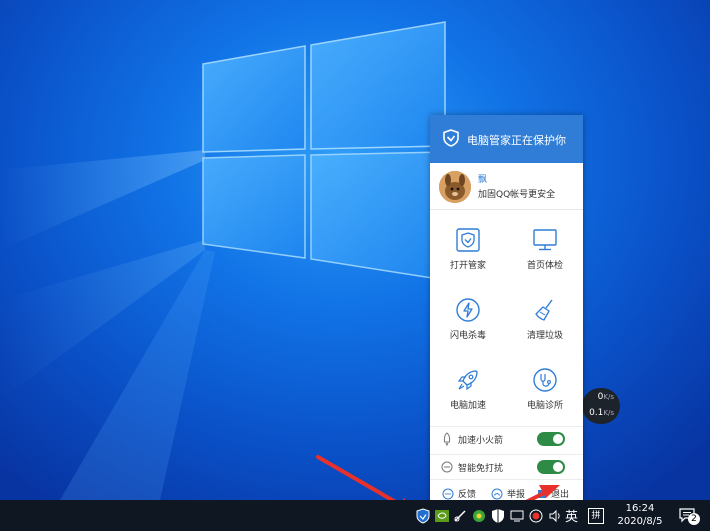 The width and height of the screenshot is (710, 531). What do you see at coordinates (479, 516) in the screenshot?
I see `green-app-tray-icon` at bounding box center [479, 516].